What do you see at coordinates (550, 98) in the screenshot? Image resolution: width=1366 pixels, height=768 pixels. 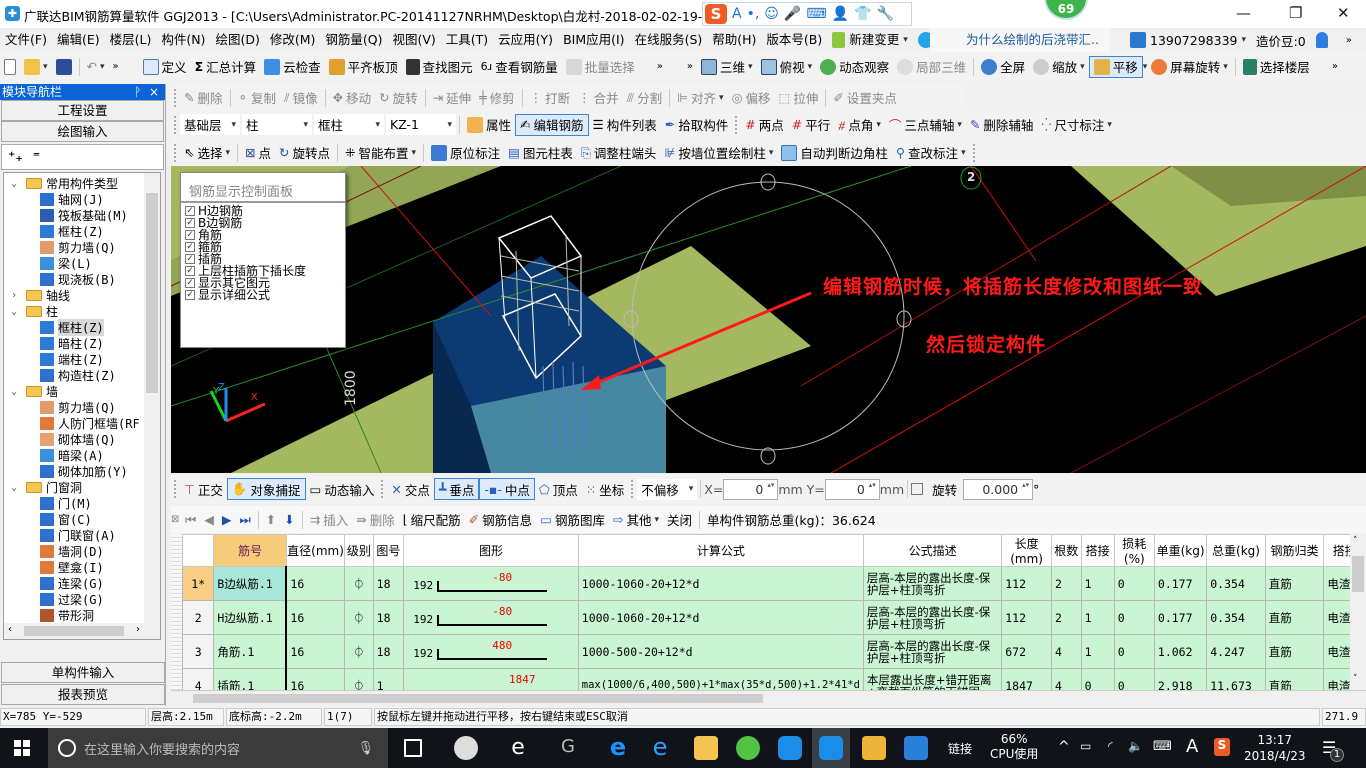 I see `break-button: ⋮ 打断` at bounding box center [550, 98].